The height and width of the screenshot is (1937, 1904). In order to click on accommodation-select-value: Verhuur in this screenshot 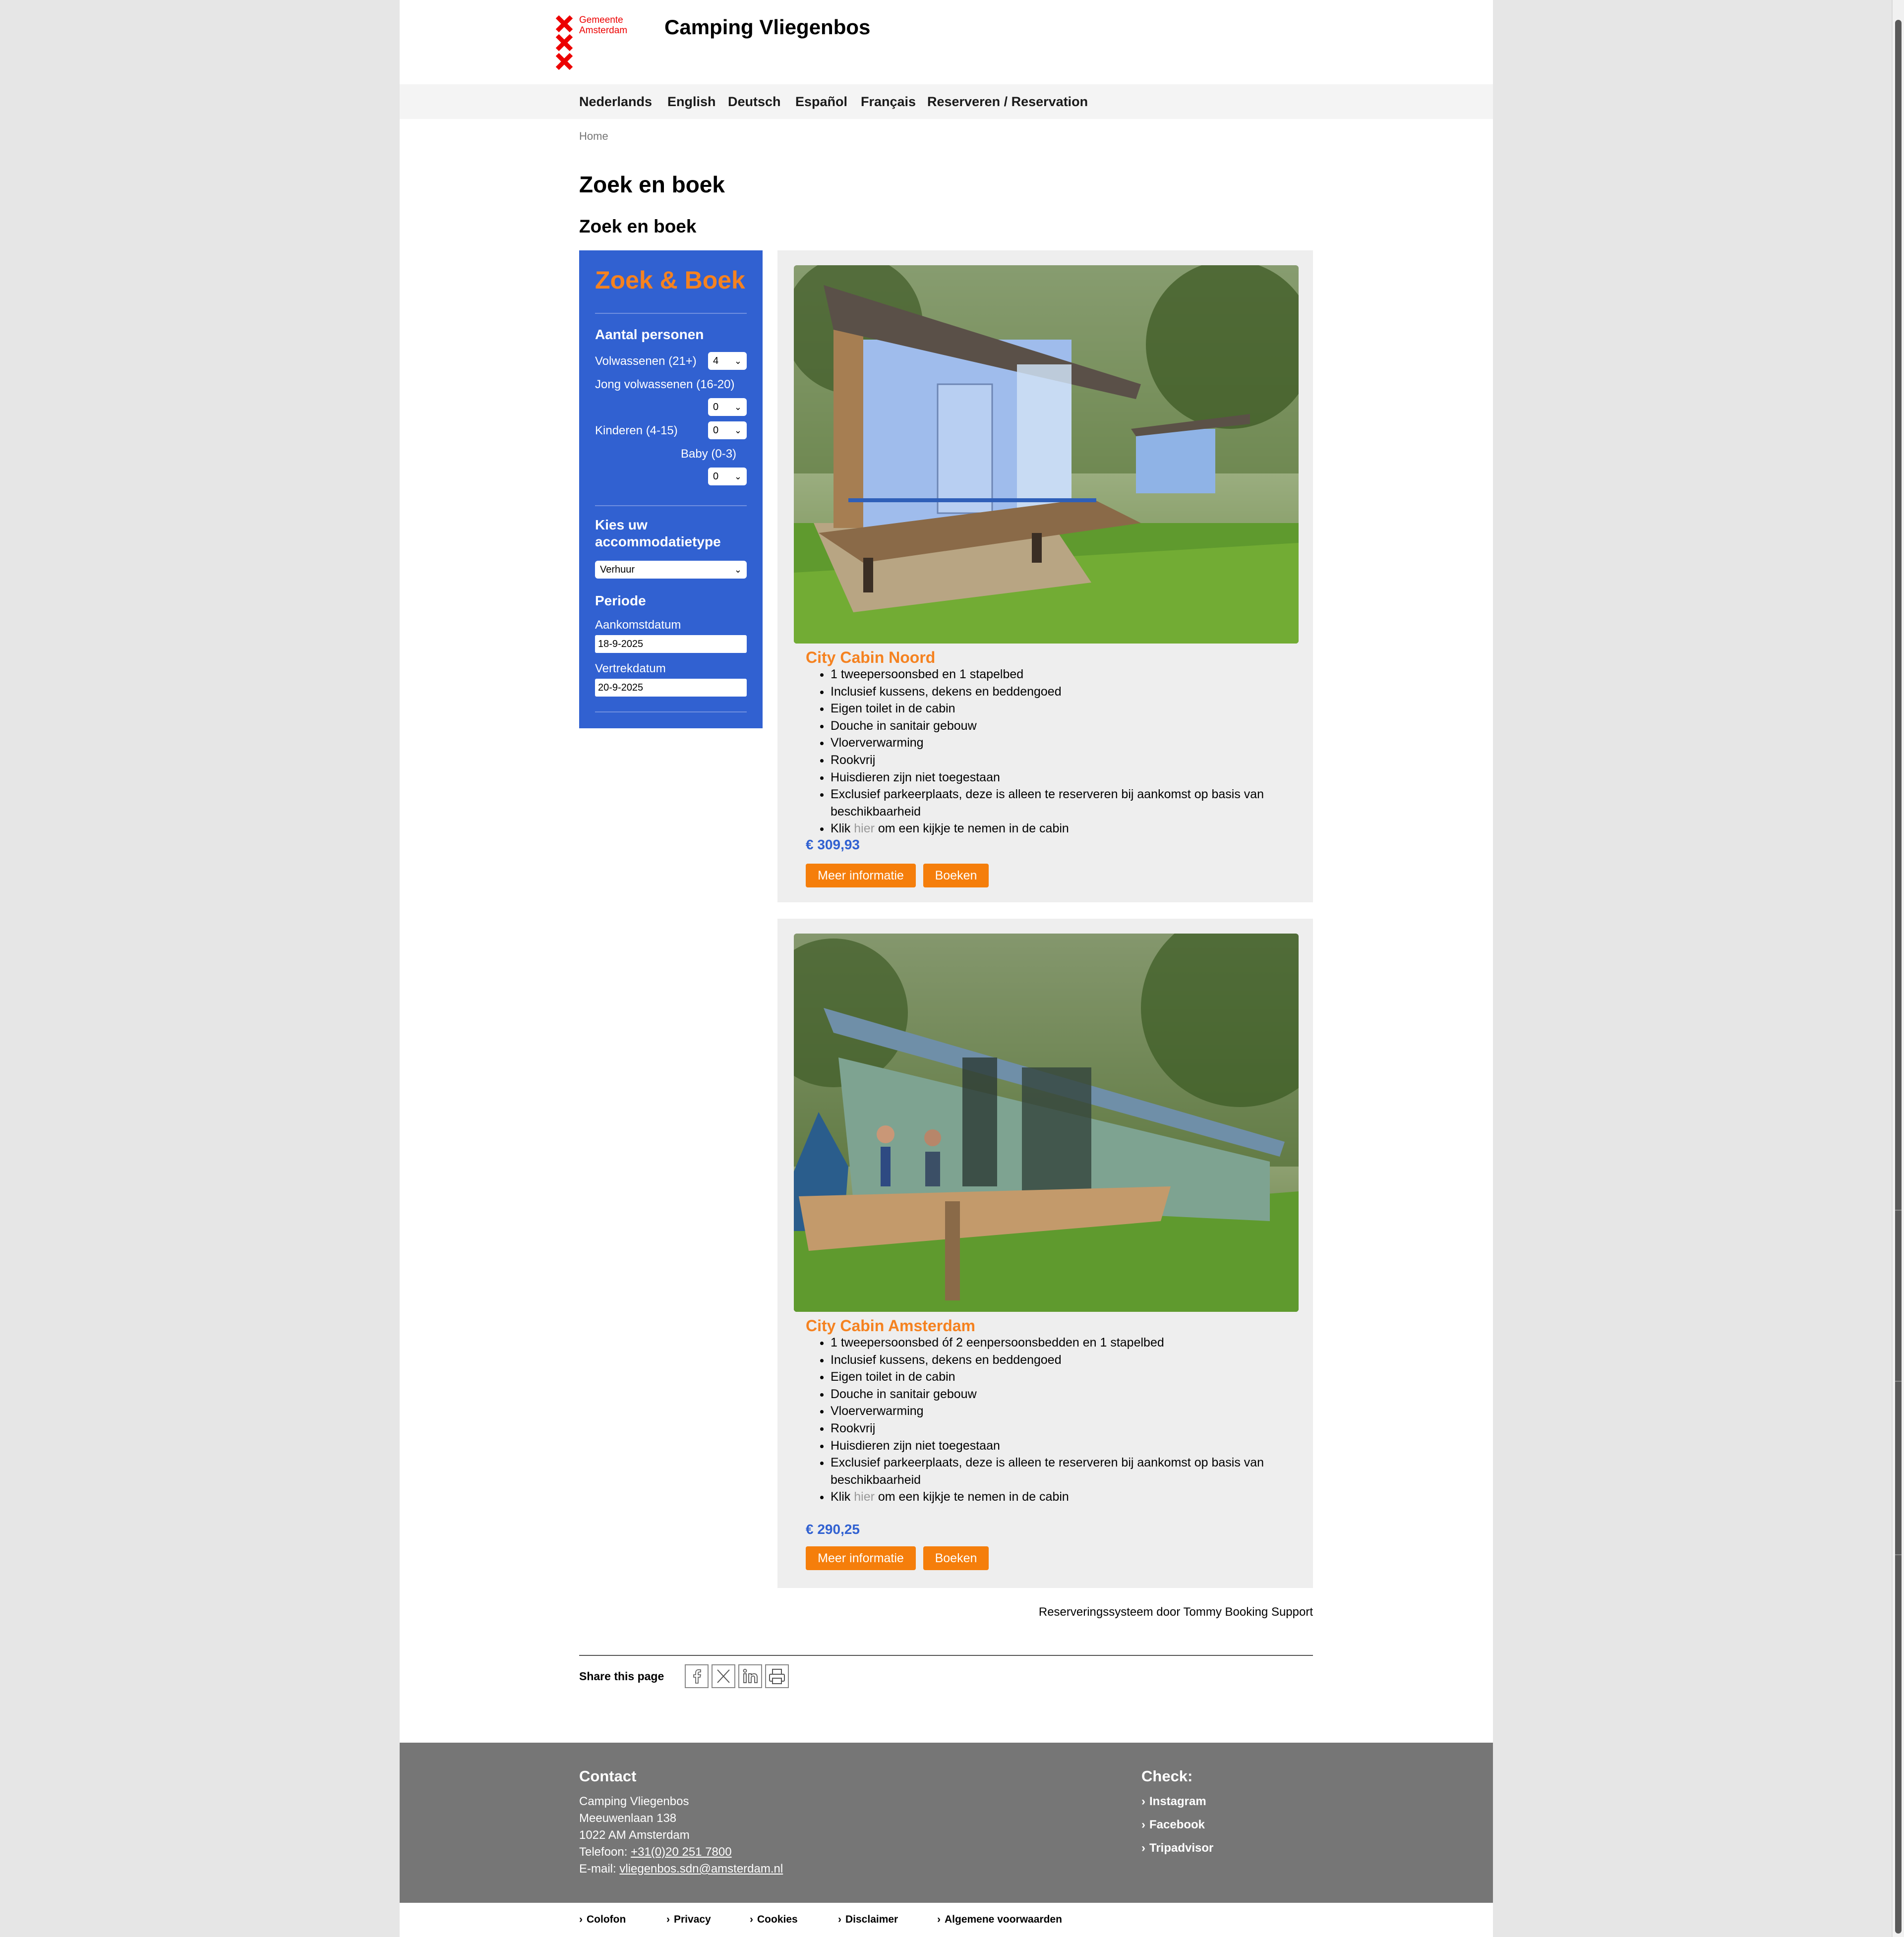, I will do `click(617, 569)`.